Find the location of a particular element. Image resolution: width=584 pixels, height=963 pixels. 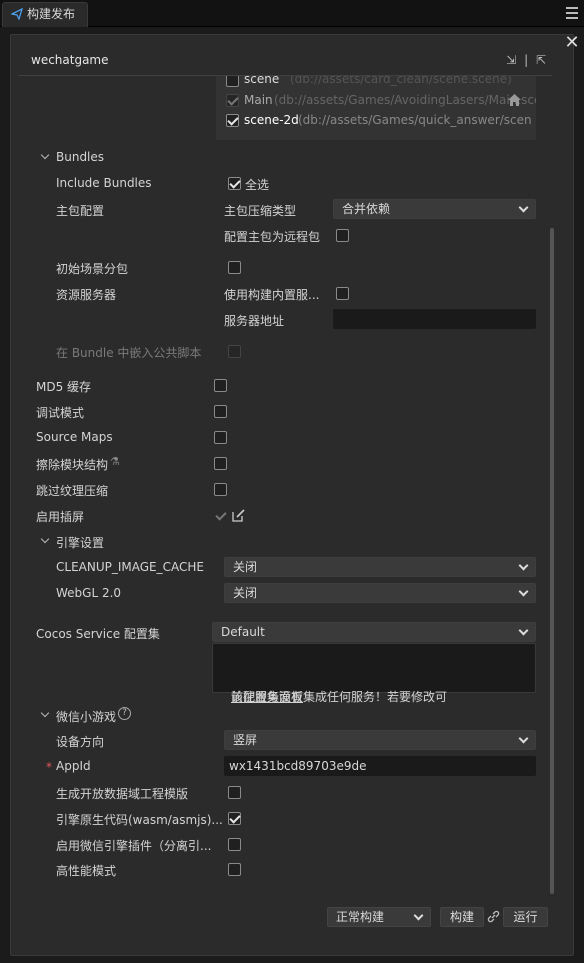

scene-path-2: (db://assets/Games/quick_answer/scen is located at coordinates (415, 120).